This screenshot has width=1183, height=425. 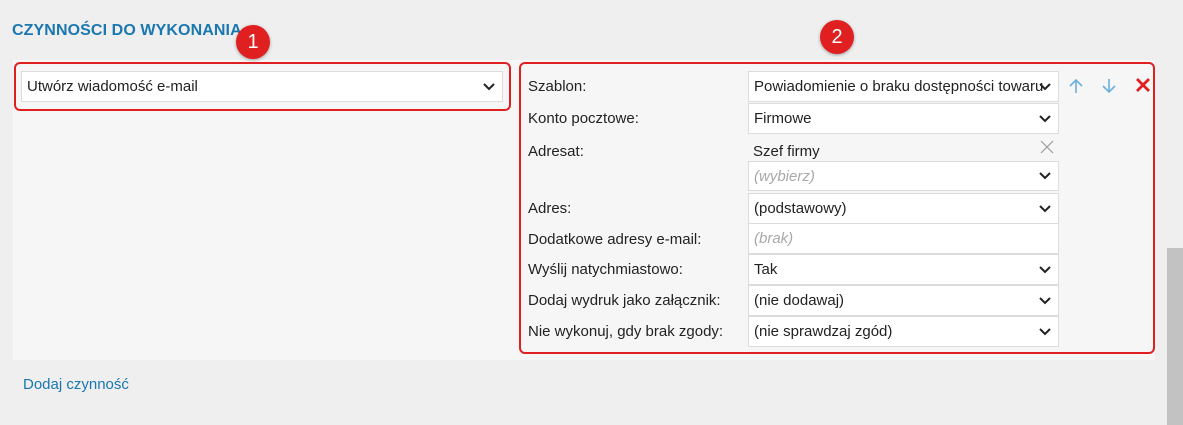 What do you see at coordinates (583, 118) in the screenshot?
I see `konto-label: Konto pocztowe:` at bounding box center [583, 118].